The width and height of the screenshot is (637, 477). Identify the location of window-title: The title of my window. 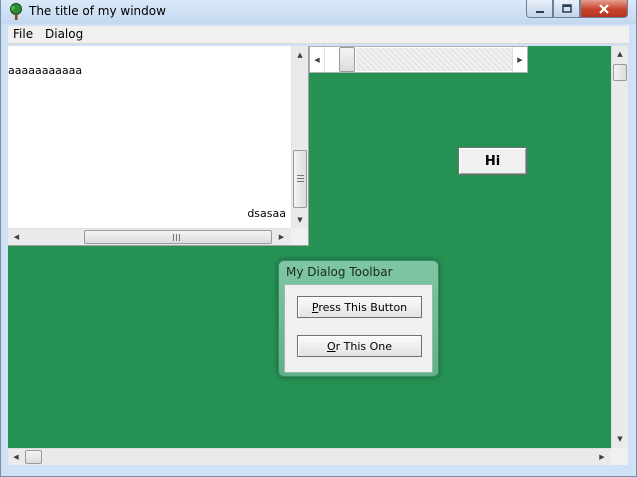
(97, 11).